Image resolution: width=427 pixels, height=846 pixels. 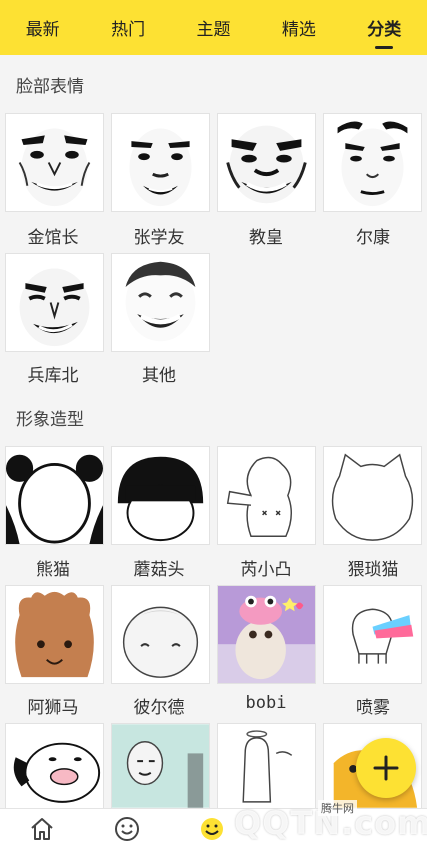 I want to click on home-icon, so click(x=42, y=829).